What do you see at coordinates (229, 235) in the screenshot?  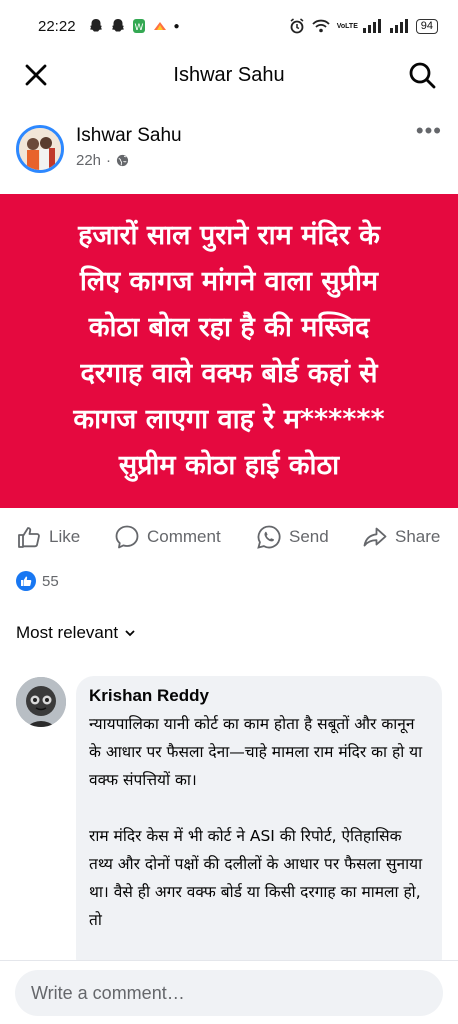 I see `image-text-line: हजारों साल पुराने राम मंदिर के` at bounding box center [229, 235].